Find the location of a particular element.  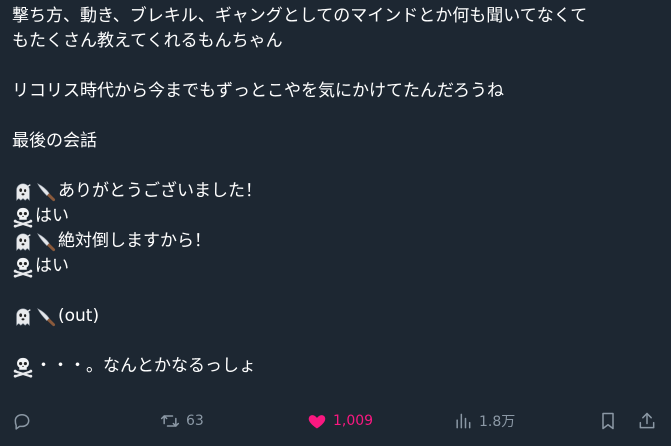

text-line: リコリス時代から今までもずっとこやを気にかけてたんだろうね is located at coordinates (337, 91).